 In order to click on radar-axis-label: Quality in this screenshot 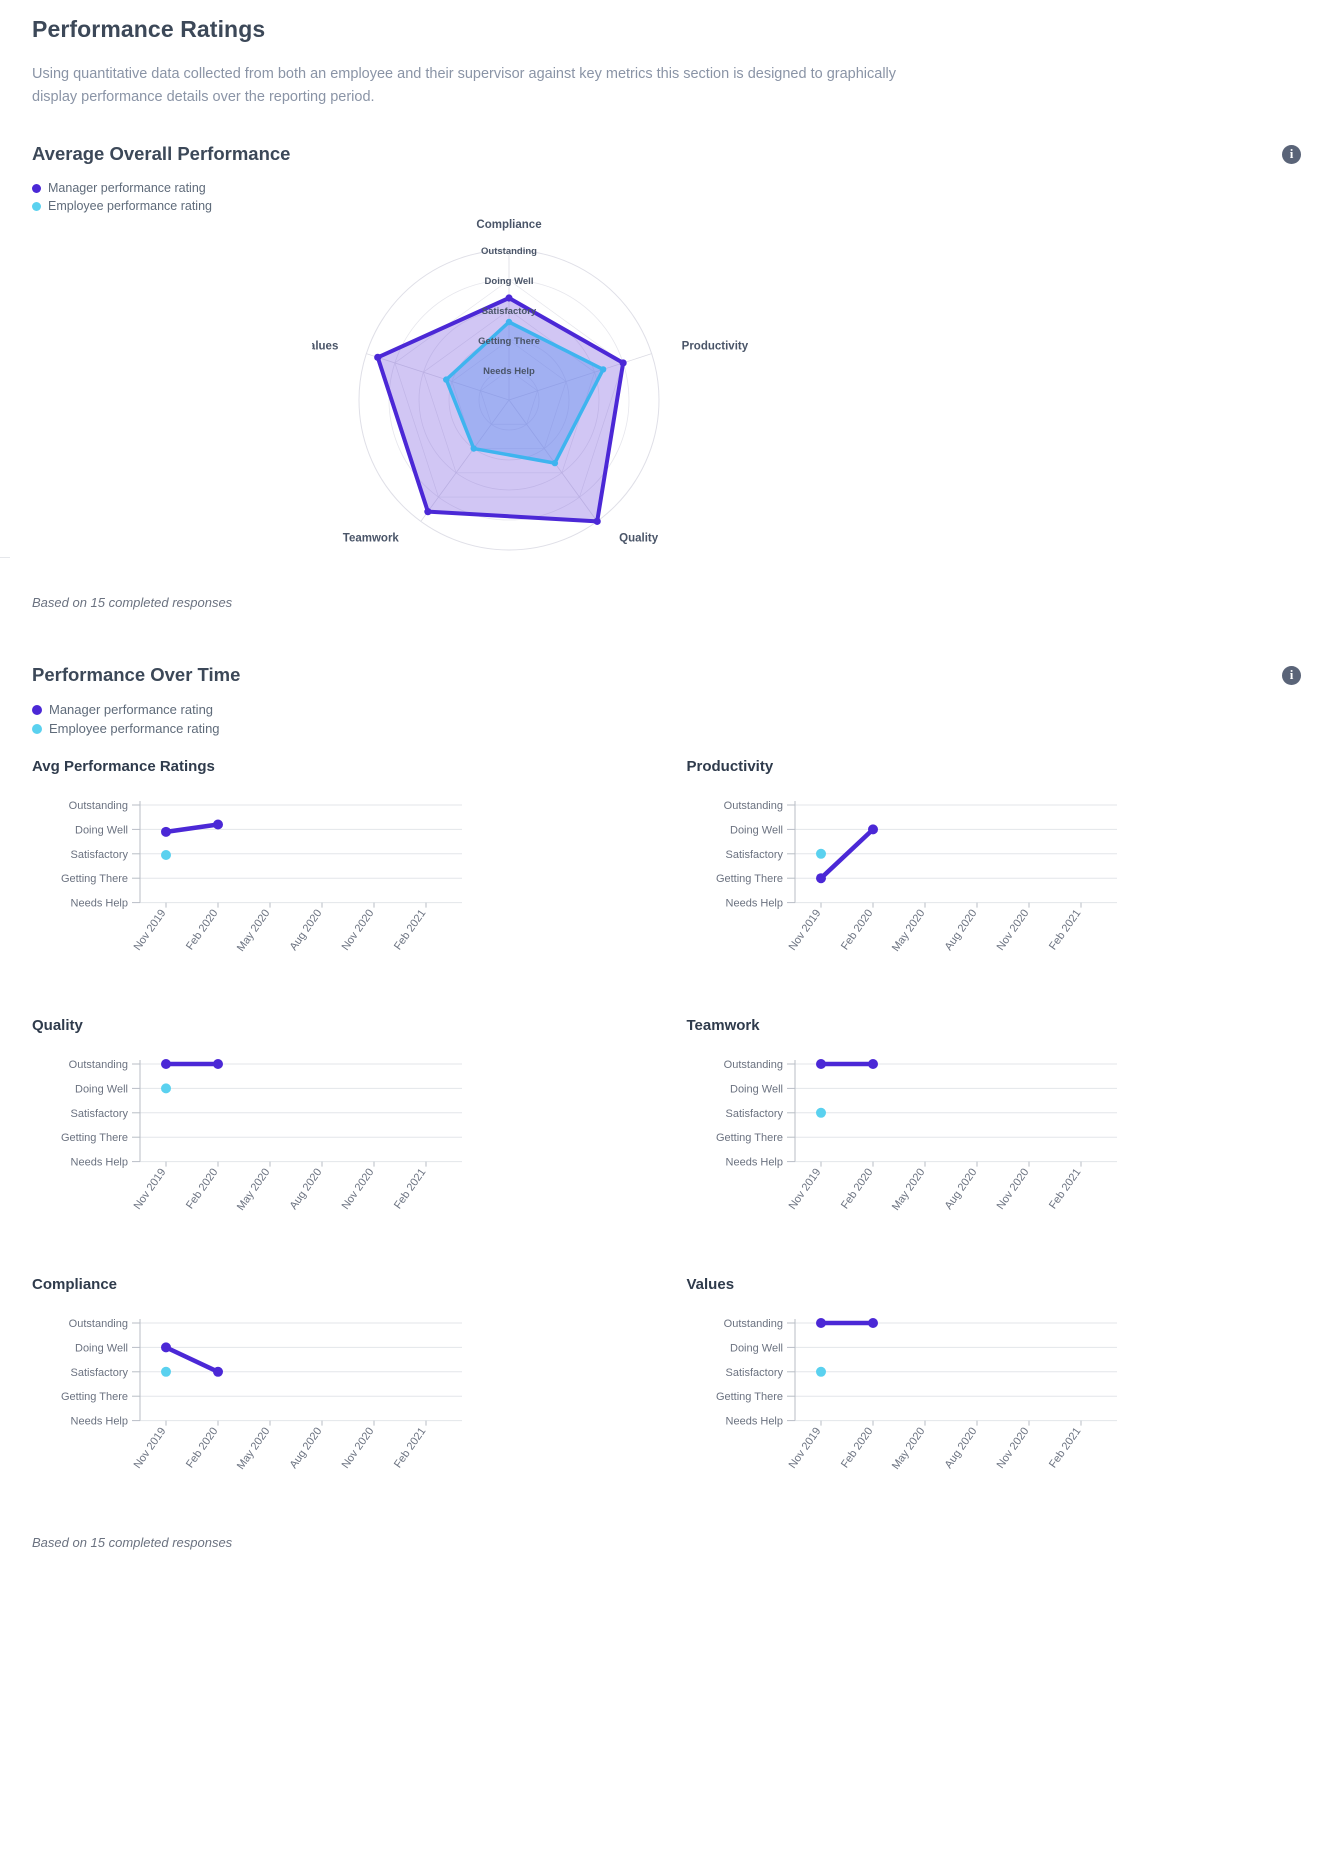, I will do `click(639, 538)`.